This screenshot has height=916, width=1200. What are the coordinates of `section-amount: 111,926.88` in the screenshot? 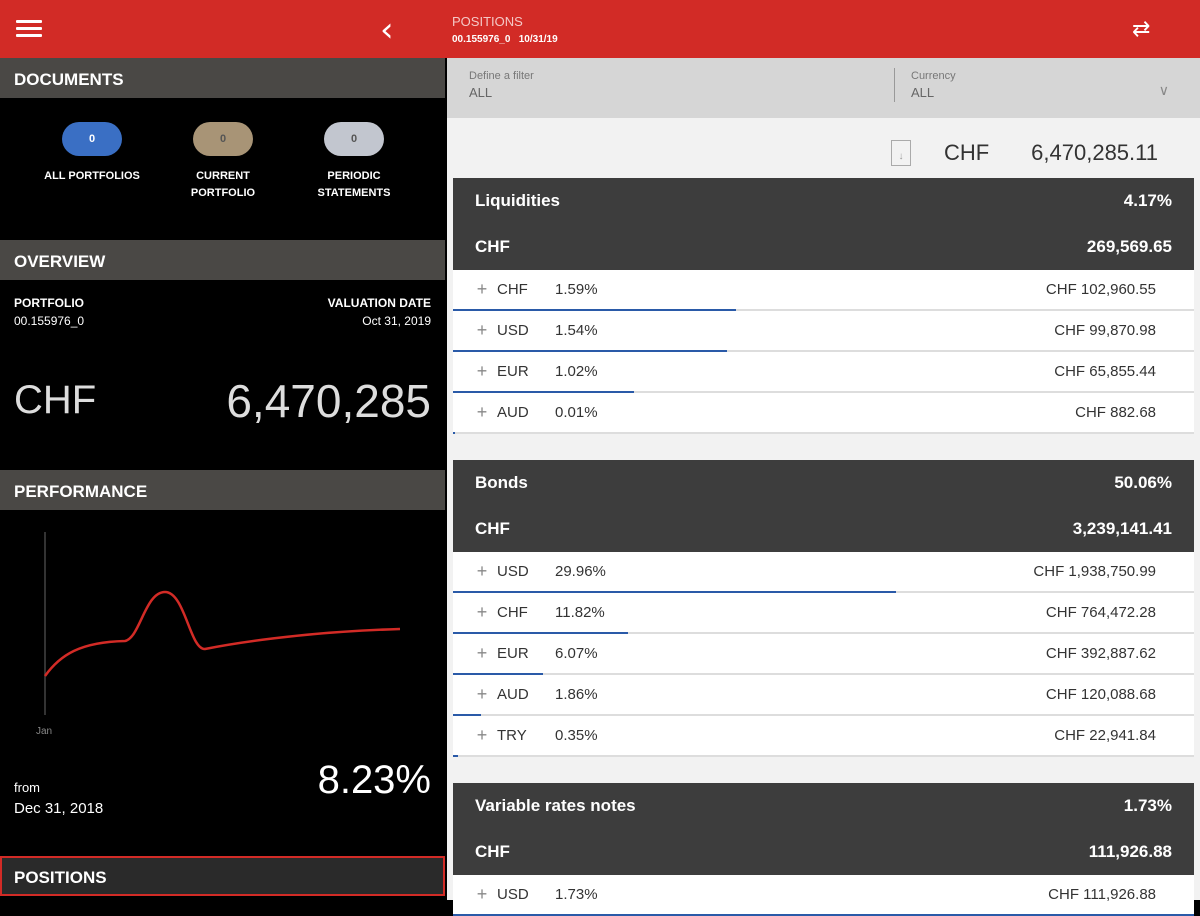 It's located at (1130, 851).